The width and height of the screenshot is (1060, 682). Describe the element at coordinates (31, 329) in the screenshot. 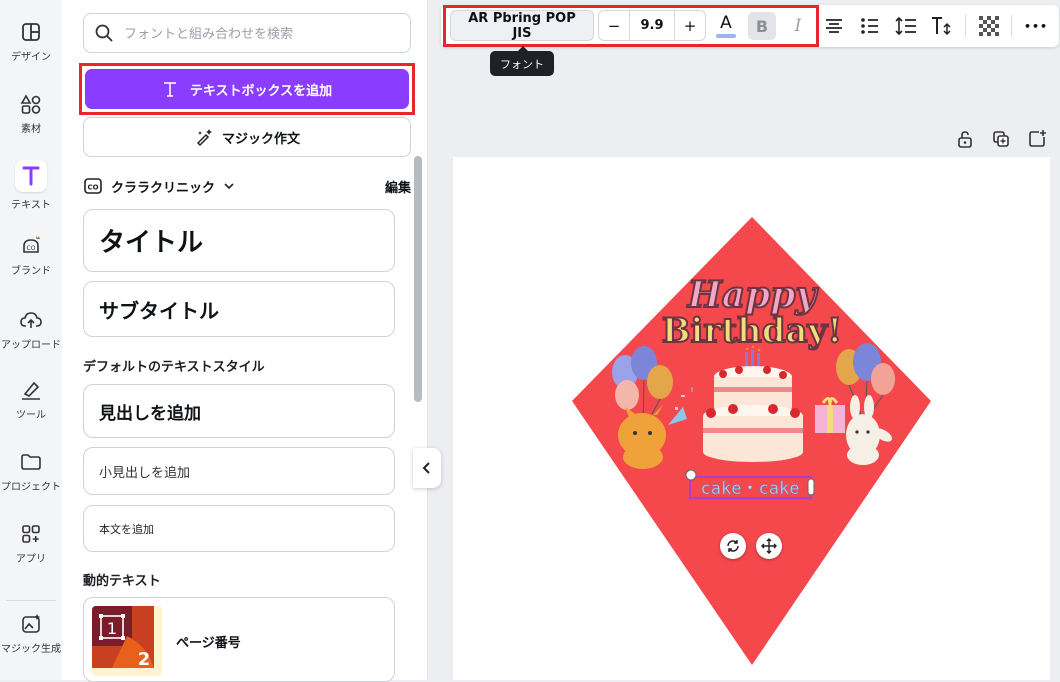

I see `rail-item-upload: アップロード` at that location.